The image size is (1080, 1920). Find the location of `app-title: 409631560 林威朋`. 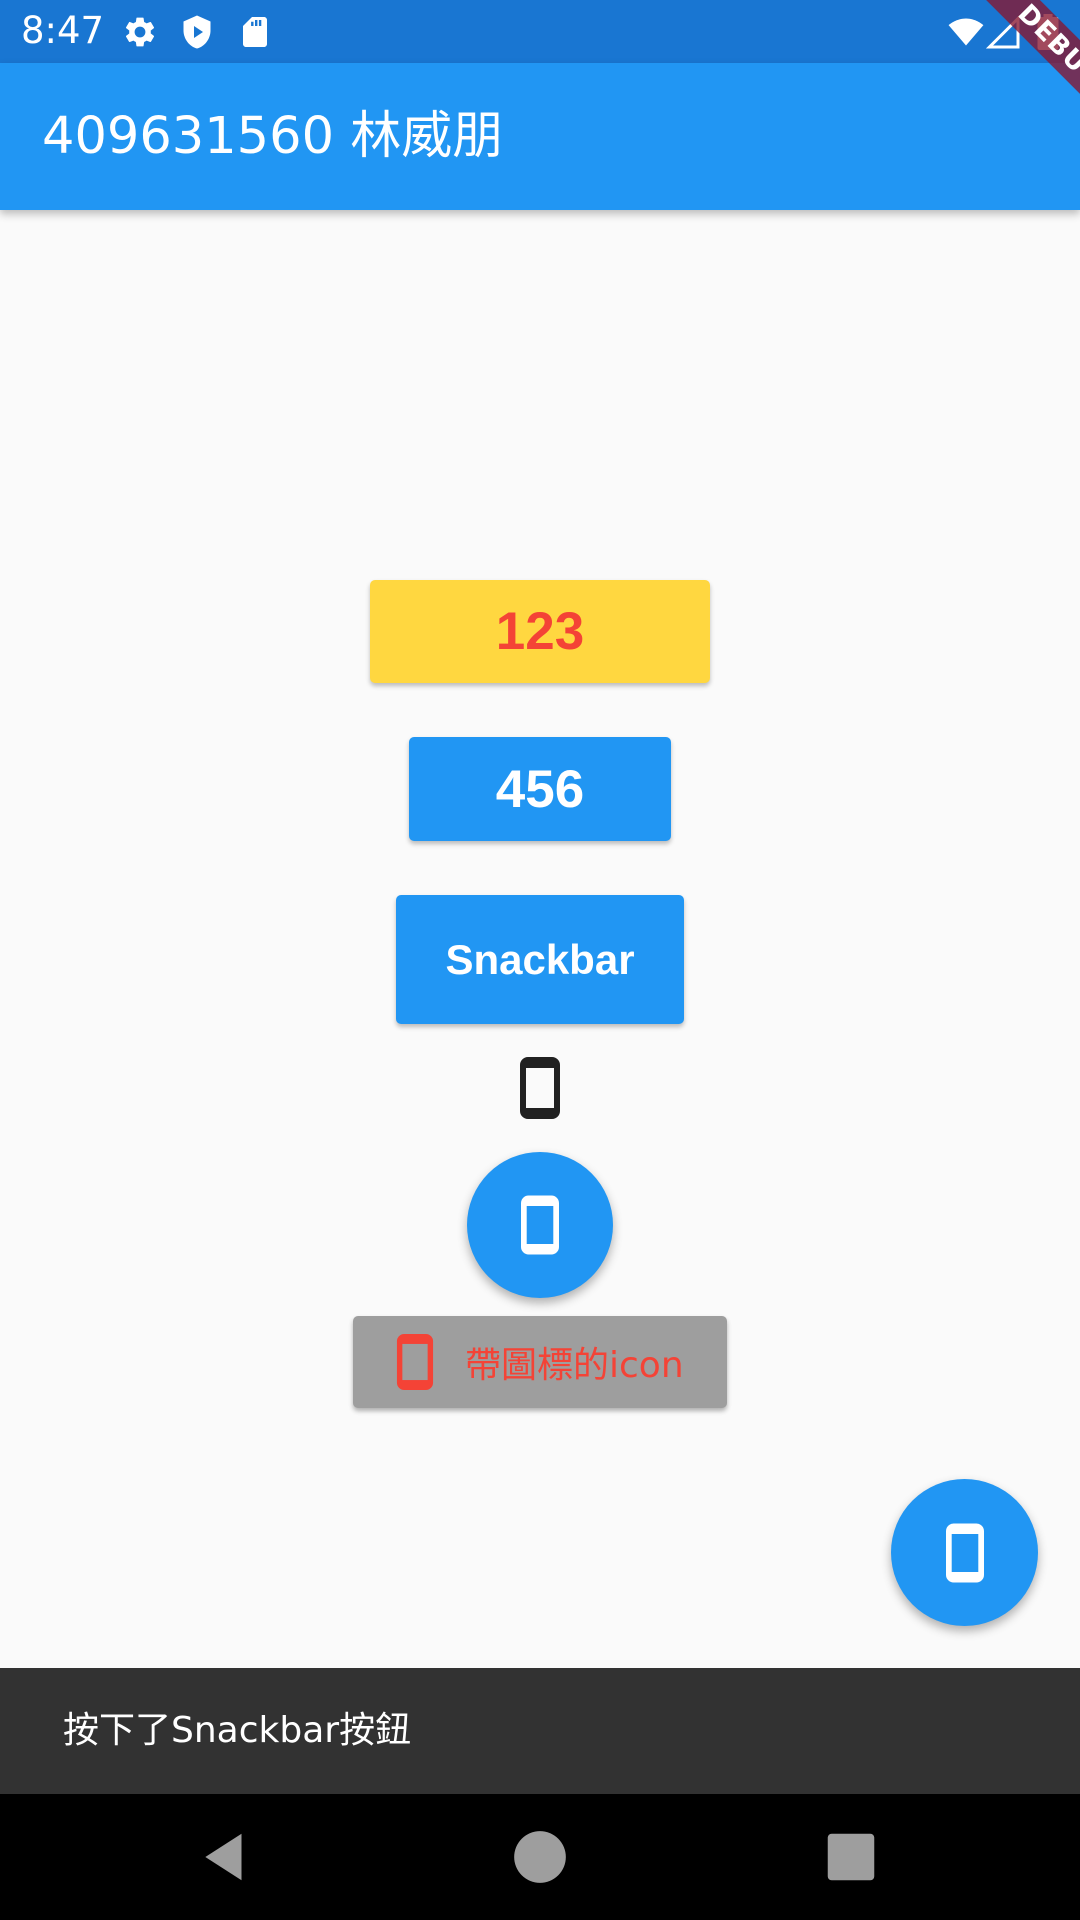

app-title: 409631560 林威朋 is located at coordinates (273, 136).